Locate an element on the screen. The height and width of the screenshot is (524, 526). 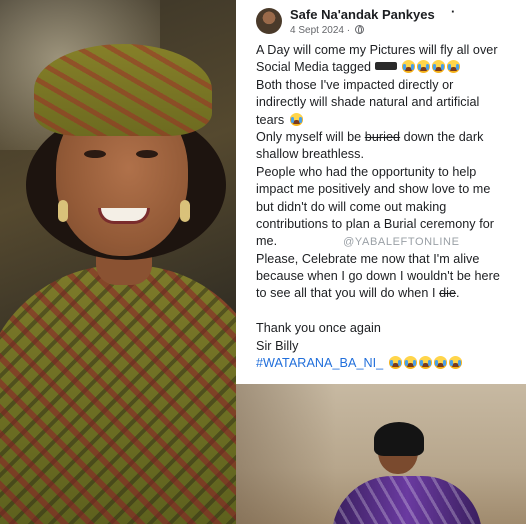
struck-word: die is located at coordinates (448, 293).